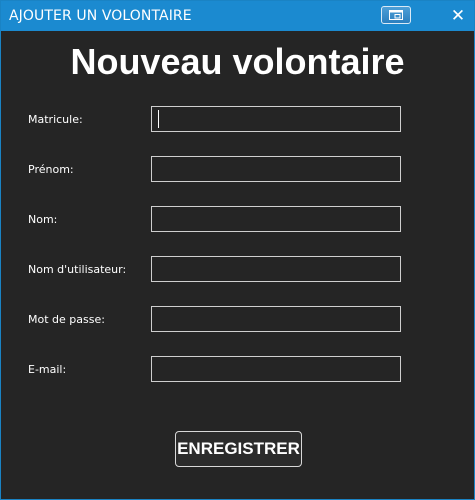 The image size is (475, 500). Describe the element at coordinates (47, 369) in the screenshot. I see `email-label: E-mail:` at that location.